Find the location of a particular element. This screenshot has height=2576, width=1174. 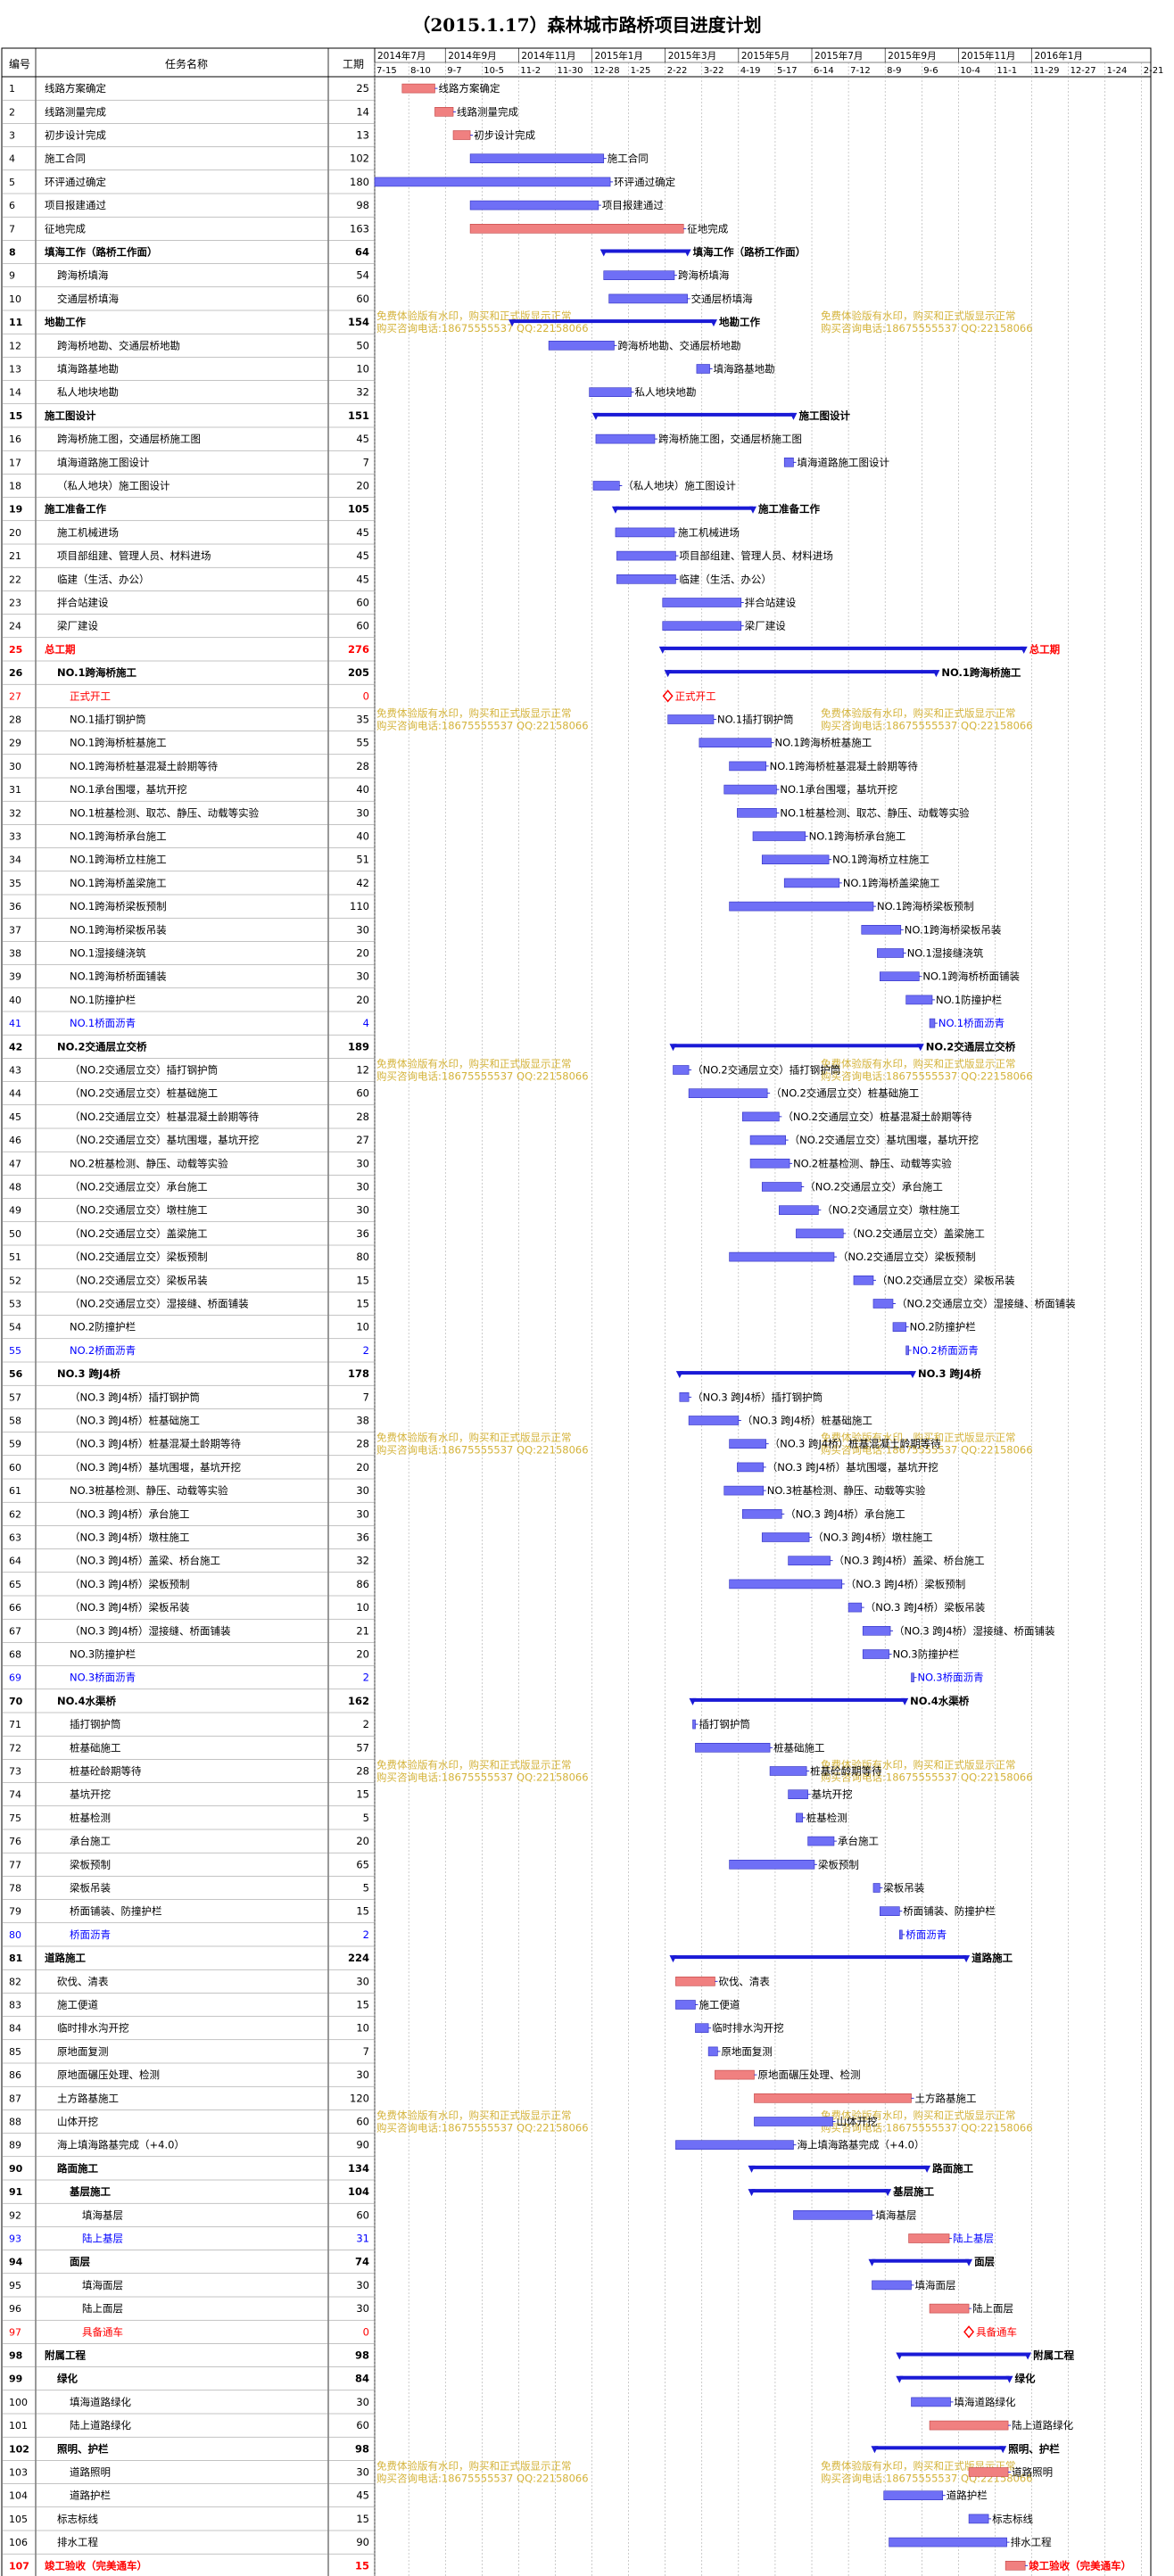

task-id: 92 is located at coordinates (15, 2215).